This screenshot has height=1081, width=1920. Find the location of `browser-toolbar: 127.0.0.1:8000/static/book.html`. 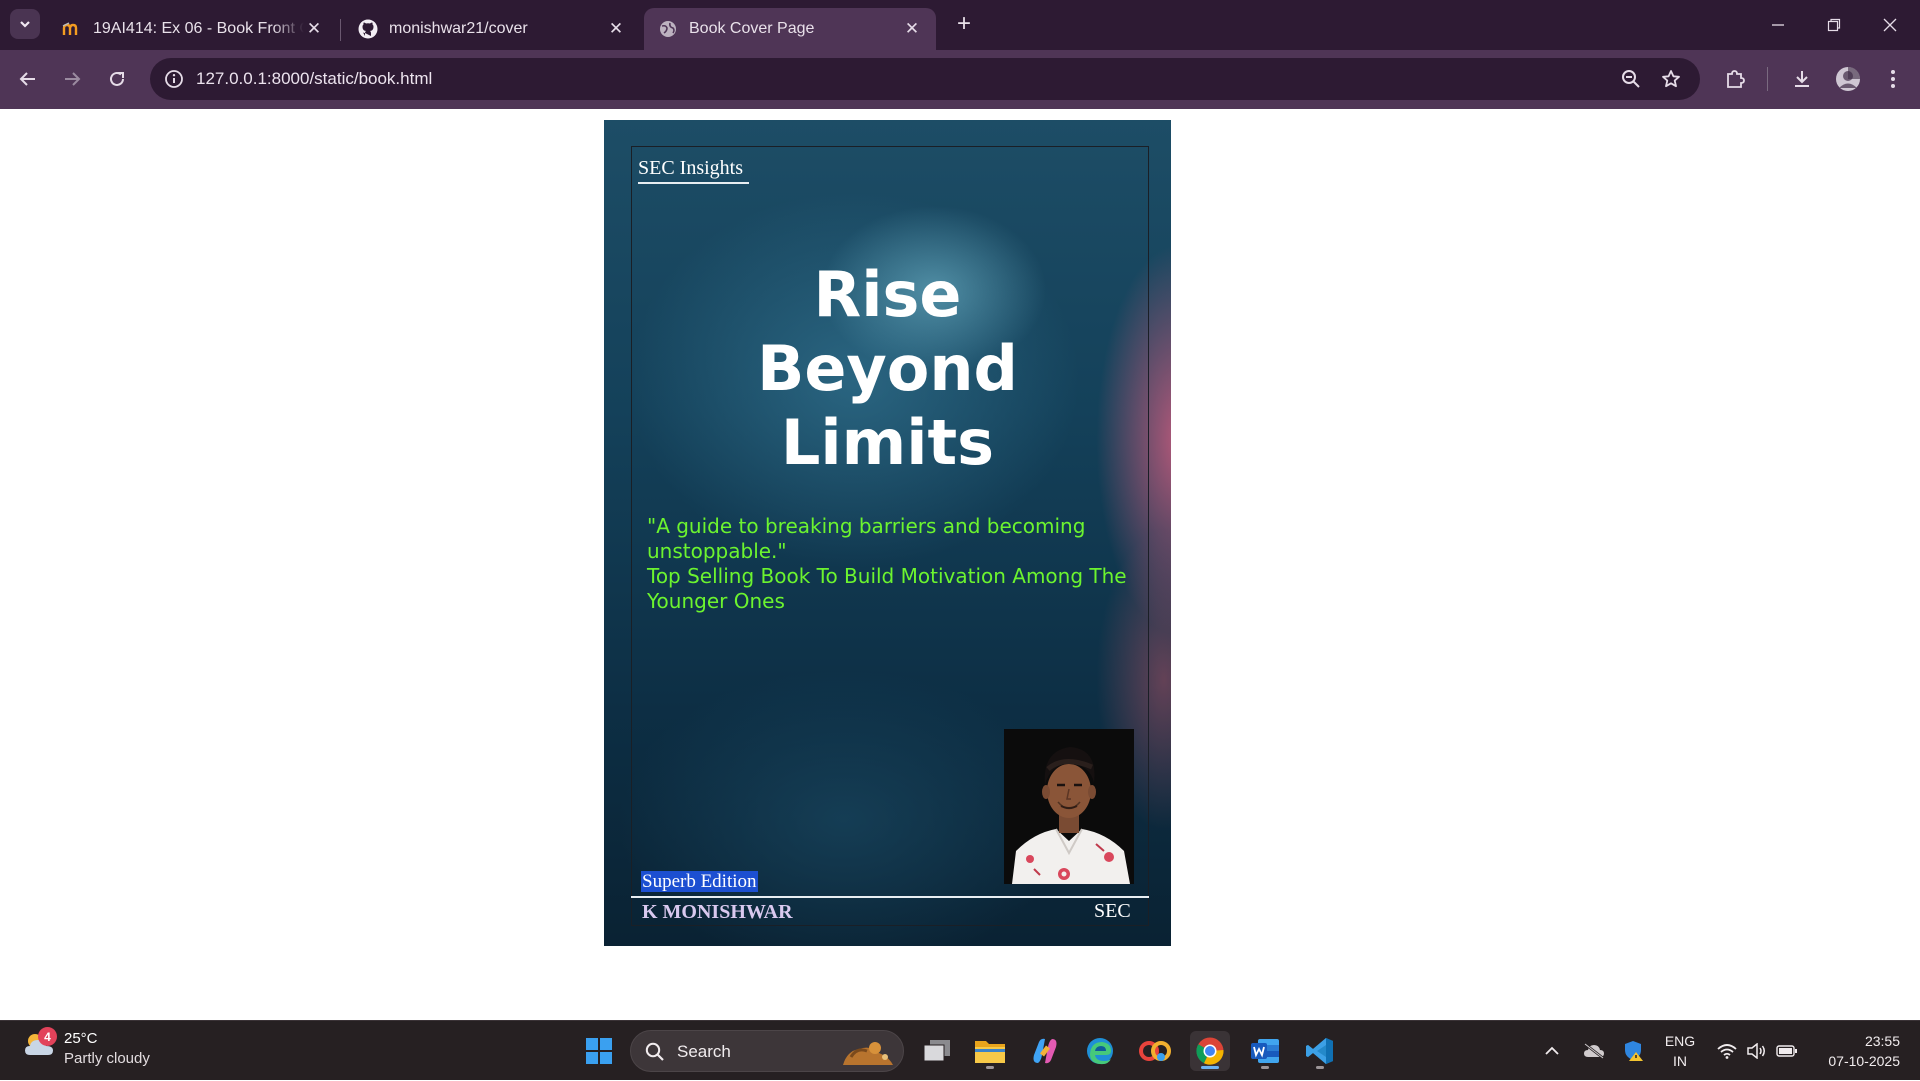

browser-toolbar: 127.0.0.1:8000/static/book.html is located at coordinates (960, 79).